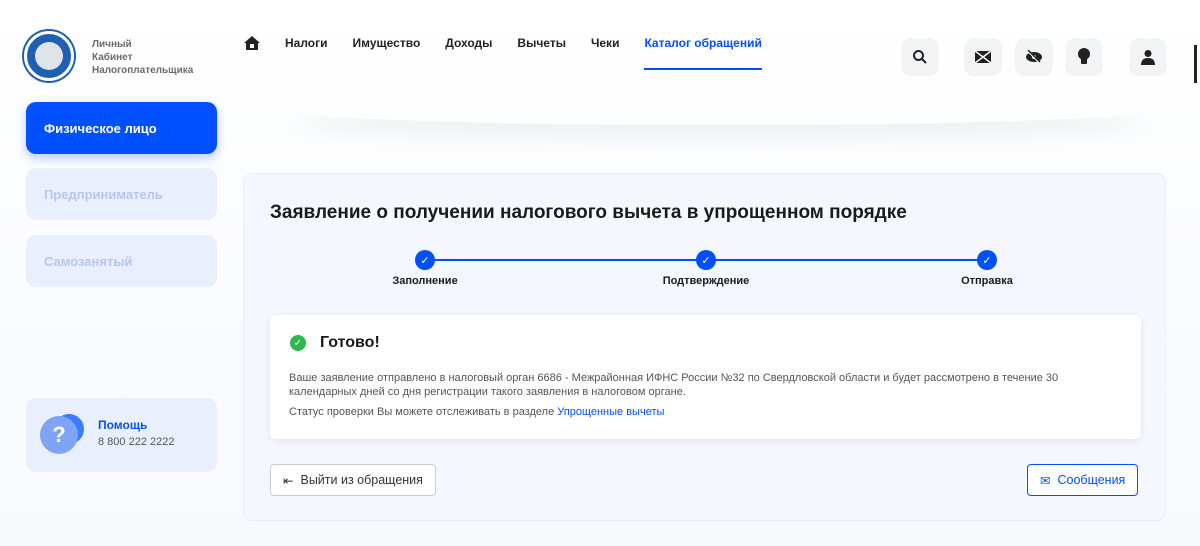 The width and height of the screenshot is (1200, 546). Describe the element at coordinates (350, 342) in the screenshot. I see `result-title: Готово!` at that location.